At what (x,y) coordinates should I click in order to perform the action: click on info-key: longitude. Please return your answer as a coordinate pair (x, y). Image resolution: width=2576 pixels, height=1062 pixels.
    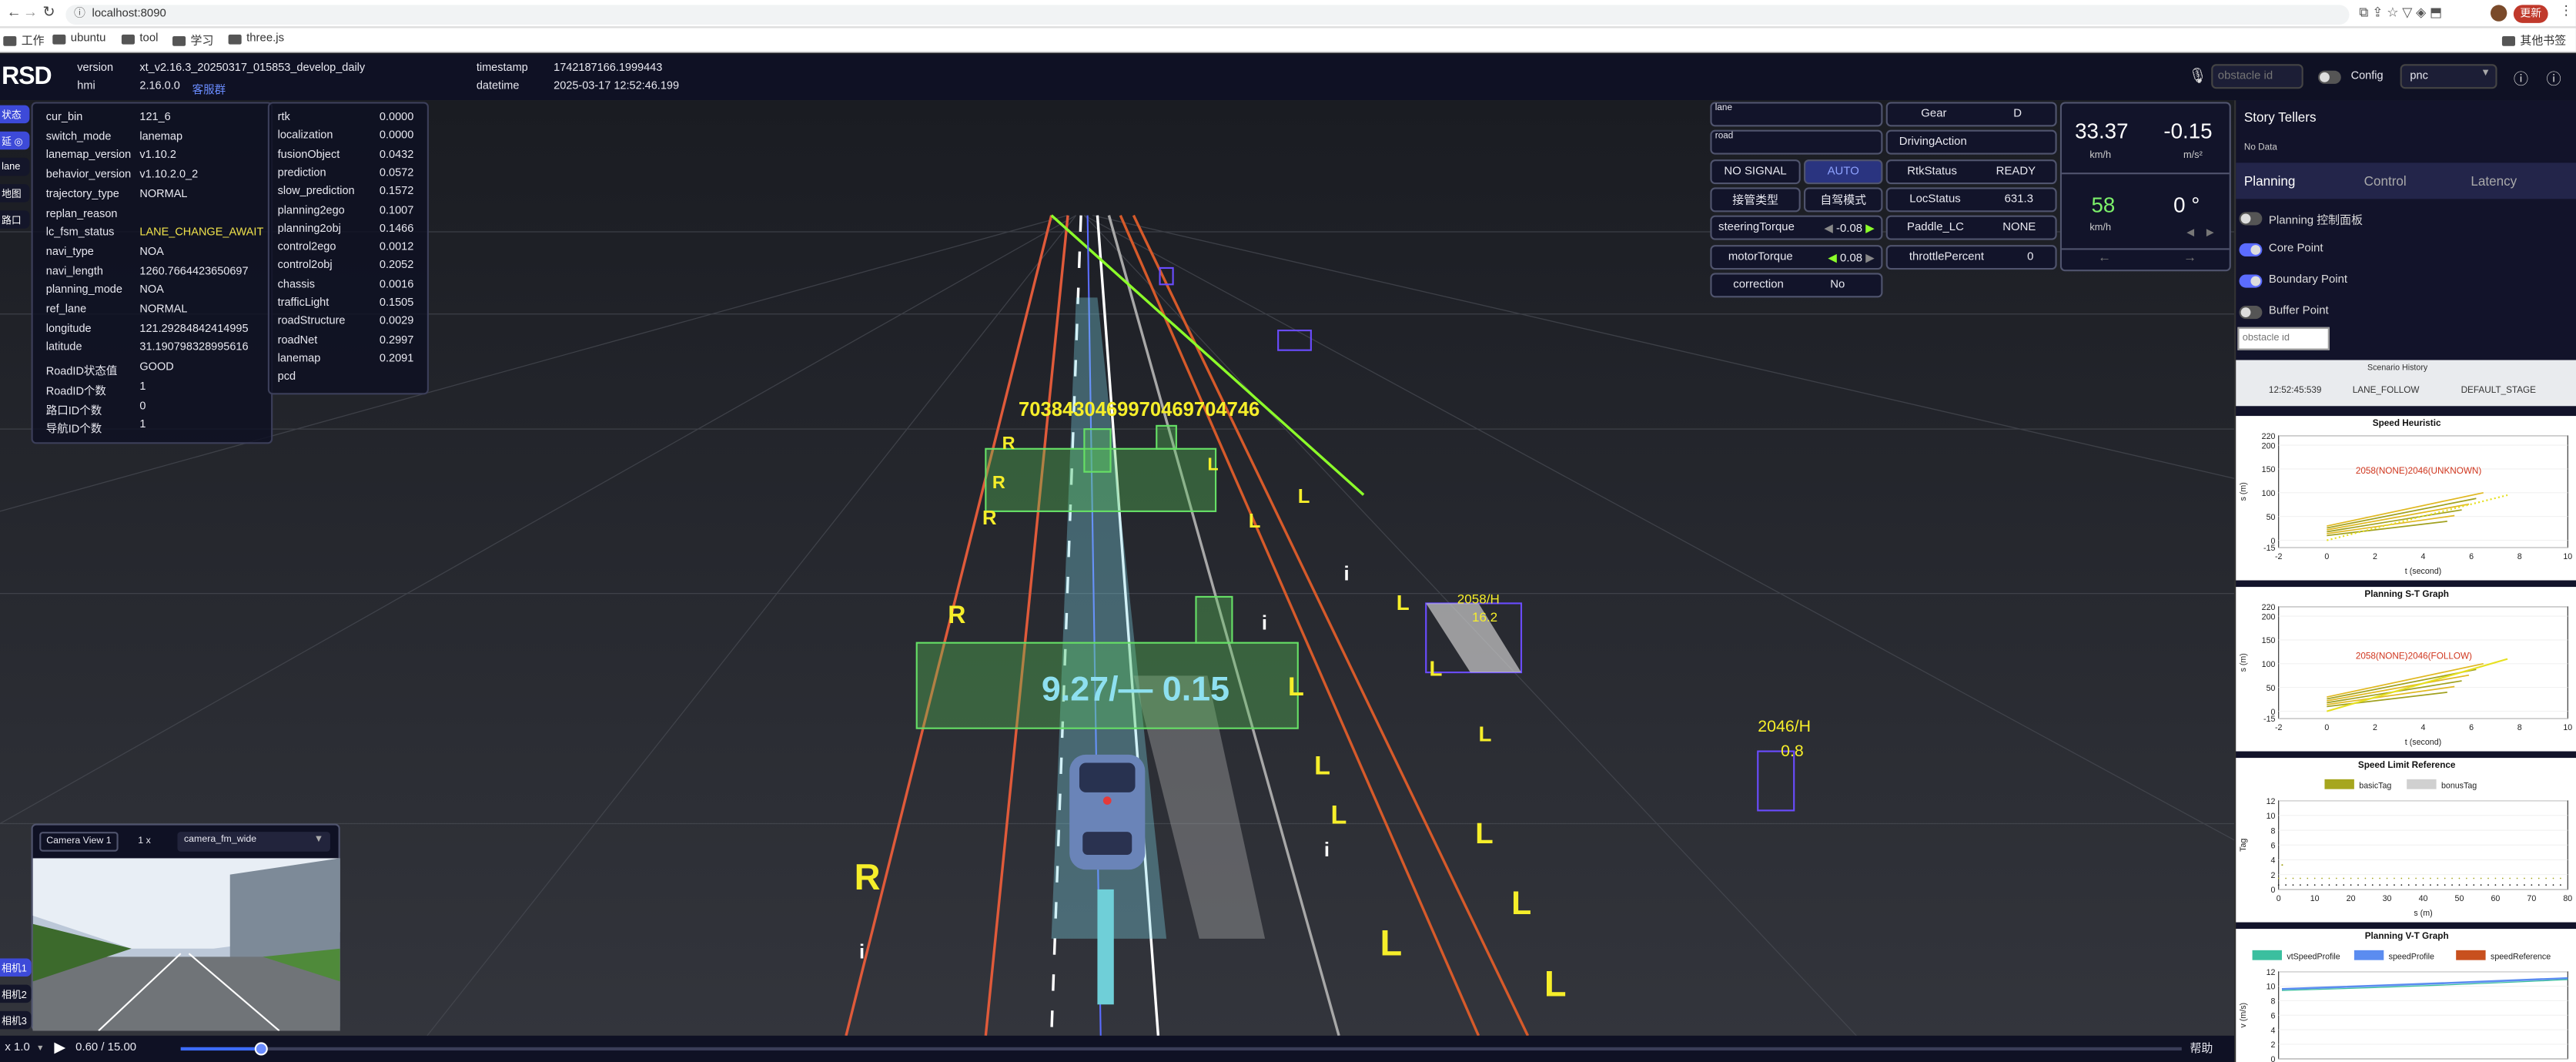
    Looking at the image, I should click on (68, 329).